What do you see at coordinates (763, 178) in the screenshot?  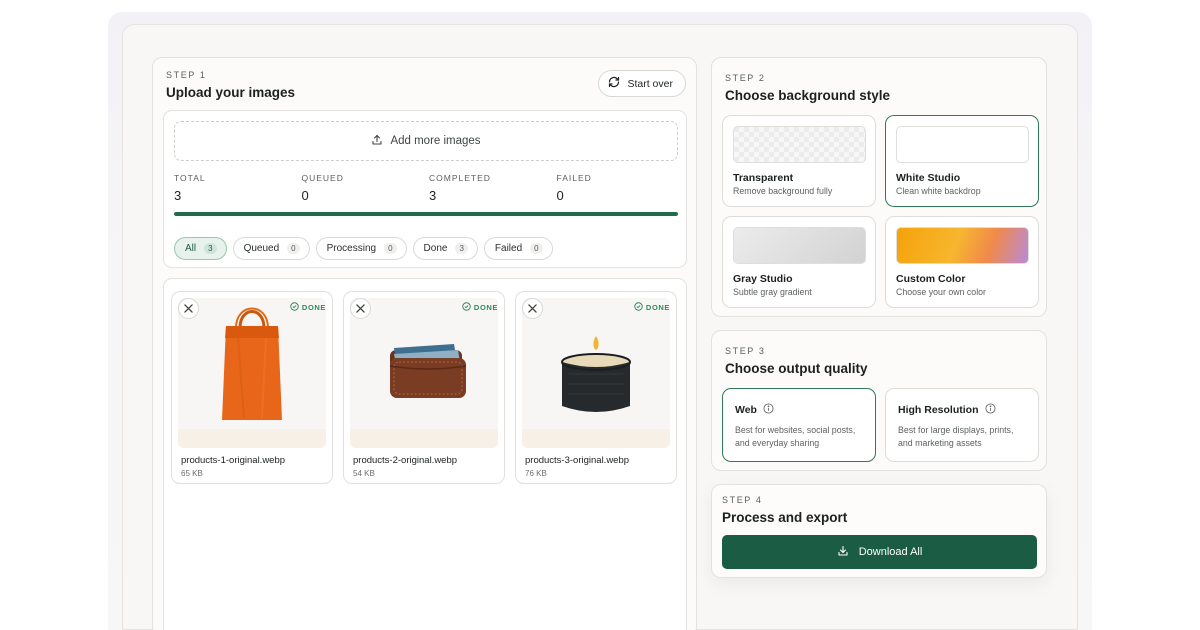 I see `option-title: Transparent` at bounding box center [763, 178].